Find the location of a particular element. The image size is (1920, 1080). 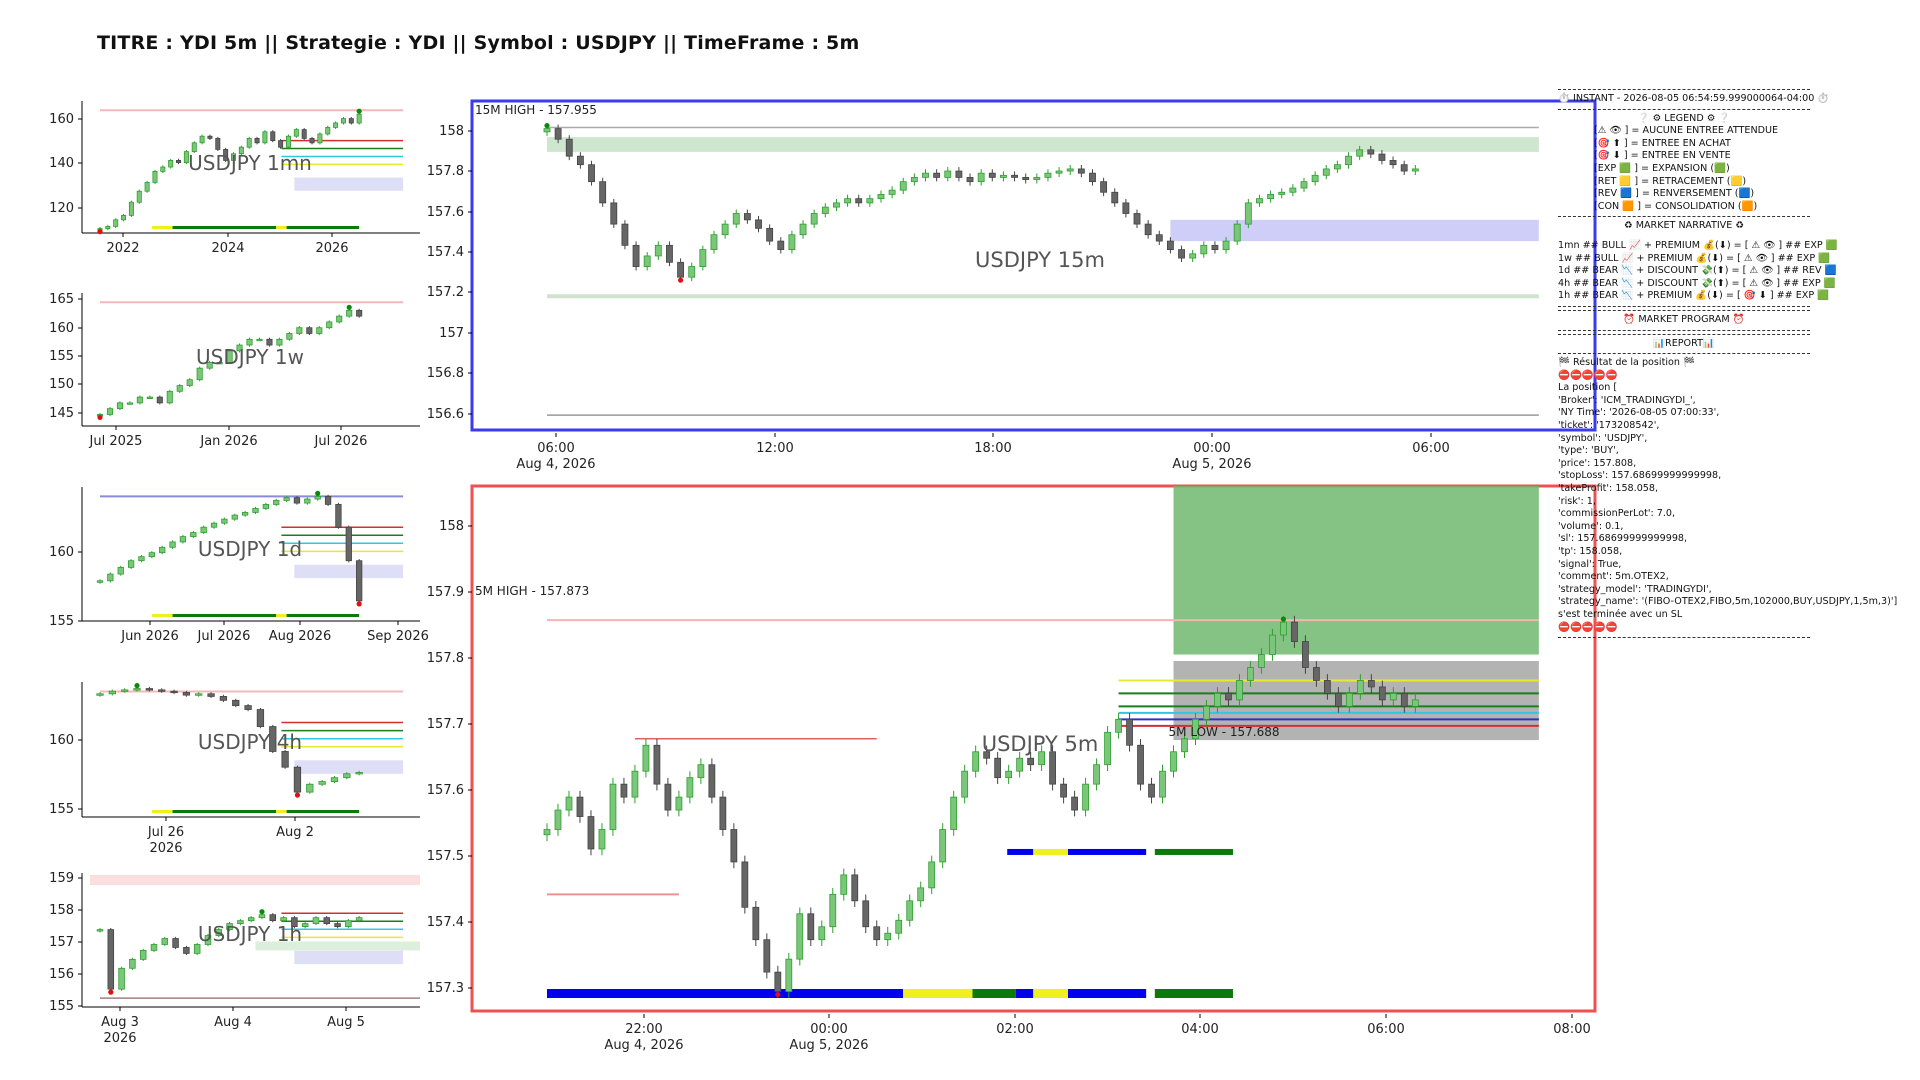

legend-item: [EXP 🟩 ] = EXPANSION (🟩) is located at coordinates (1662, 168).